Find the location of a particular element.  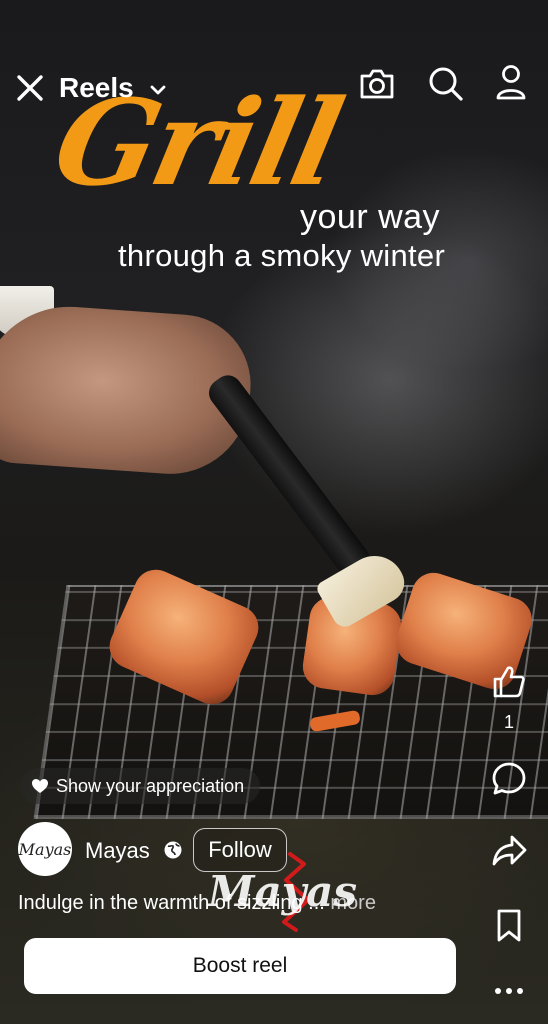

save-icon is located at coordinates (509, 925).